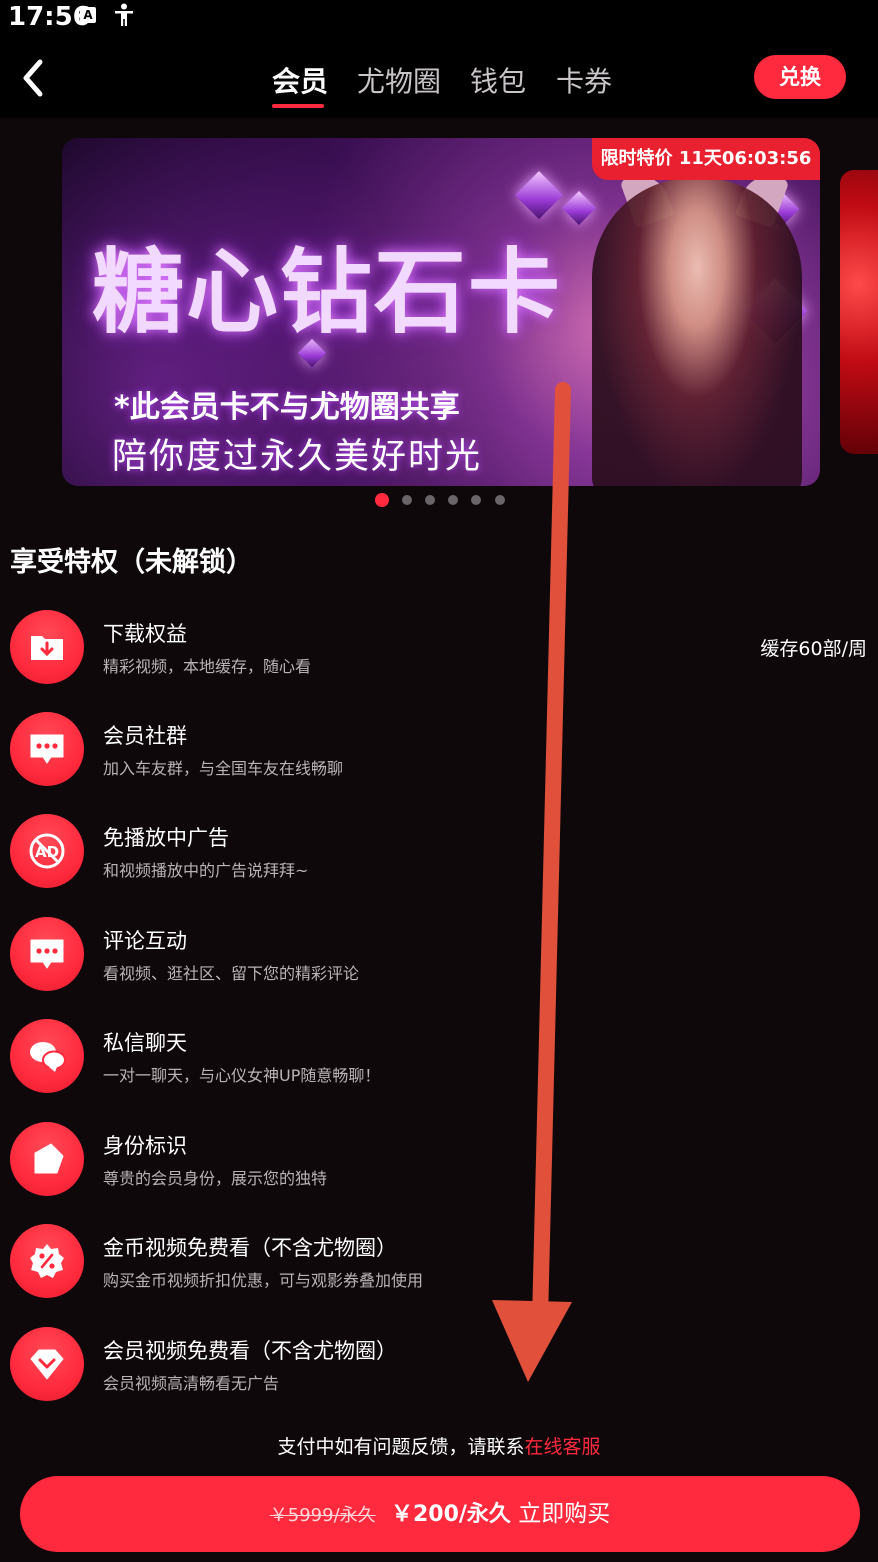  Describe the element at coordinates (327, 292) in the screenshot. I see `banner-title: 糖心钻石卡` at that location.